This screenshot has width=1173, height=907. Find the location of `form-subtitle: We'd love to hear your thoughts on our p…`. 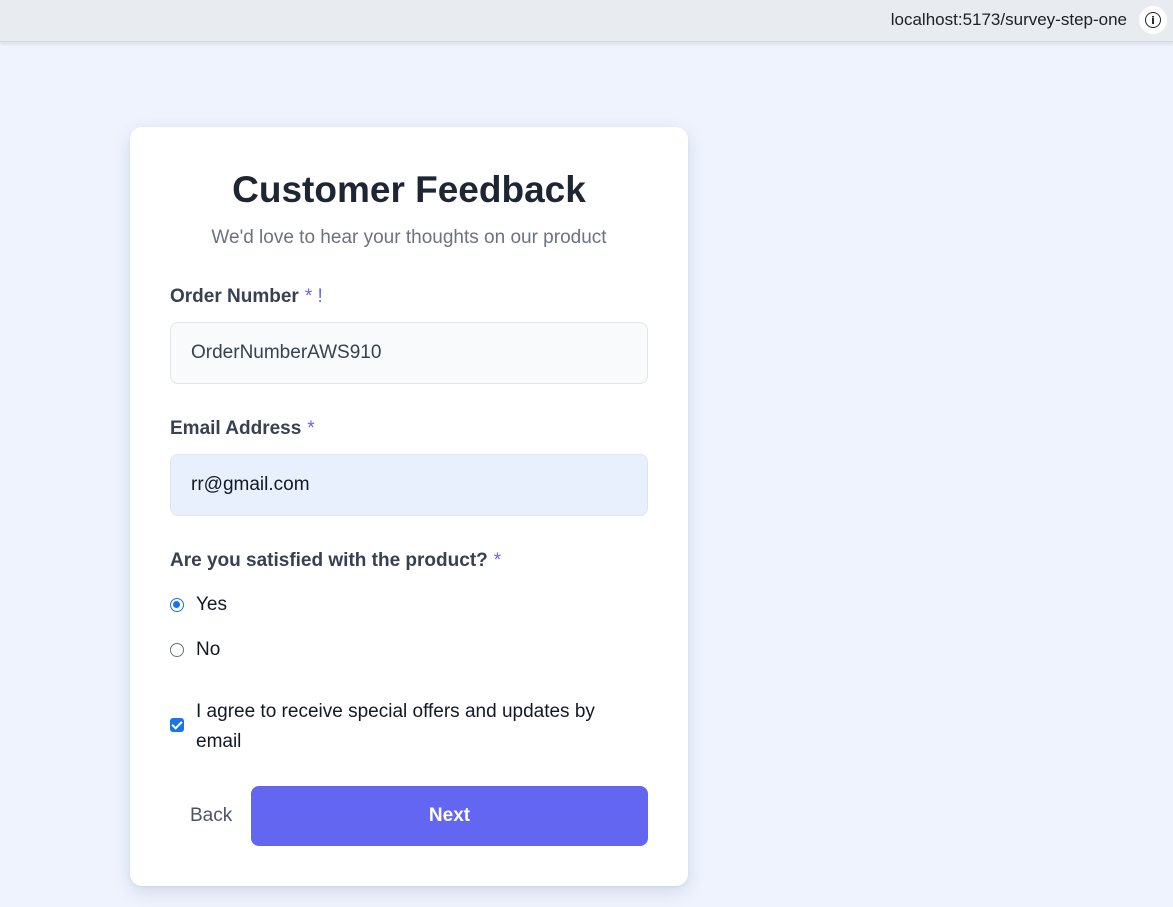

form-subtitle: We'd love to hear your thoughts on our p… is located at coordinates (409, 237).